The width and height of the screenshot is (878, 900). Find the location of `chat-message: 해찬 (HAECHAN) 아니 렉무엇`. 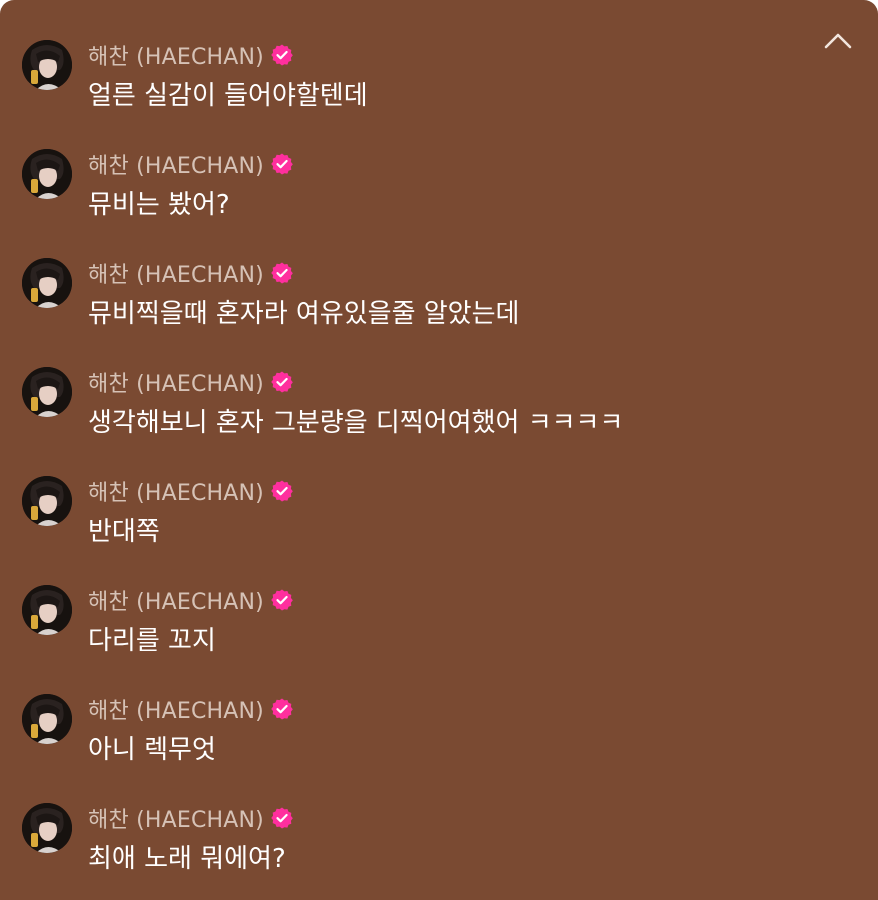

chat-message: 해찬 (HAECHAN) 아니 렉무엇 is located at coordinates (439, 746).